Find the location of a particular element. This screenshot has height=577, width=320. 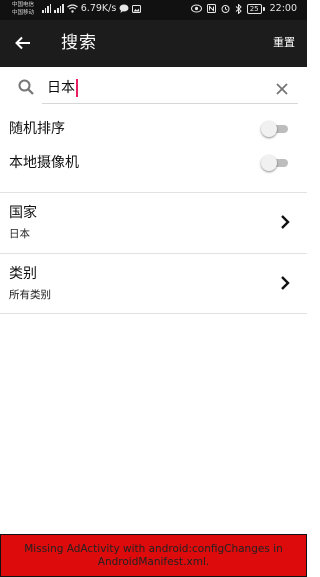

bluetooth-icon is located at coordinates (238, 8).